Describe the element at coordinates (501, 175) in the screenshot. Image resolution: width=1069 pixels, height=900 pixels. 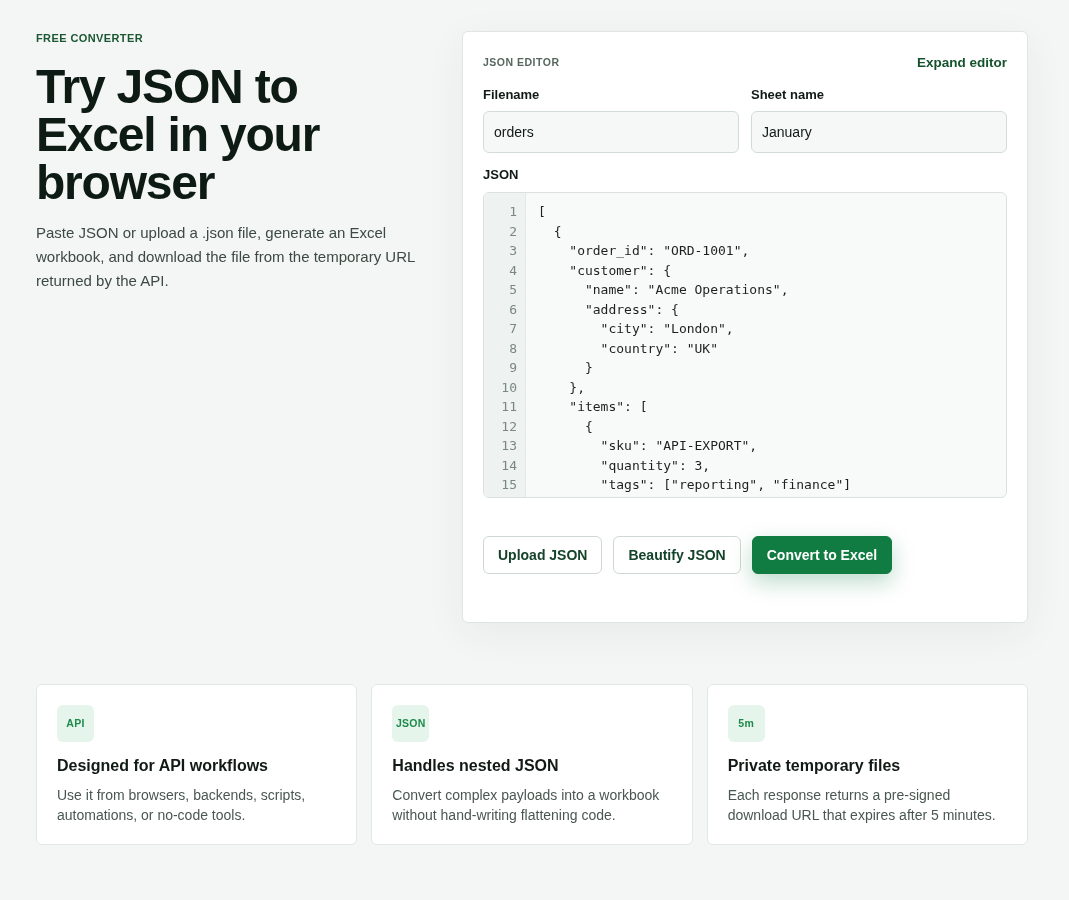
I see `field-label: JSON` at that location.